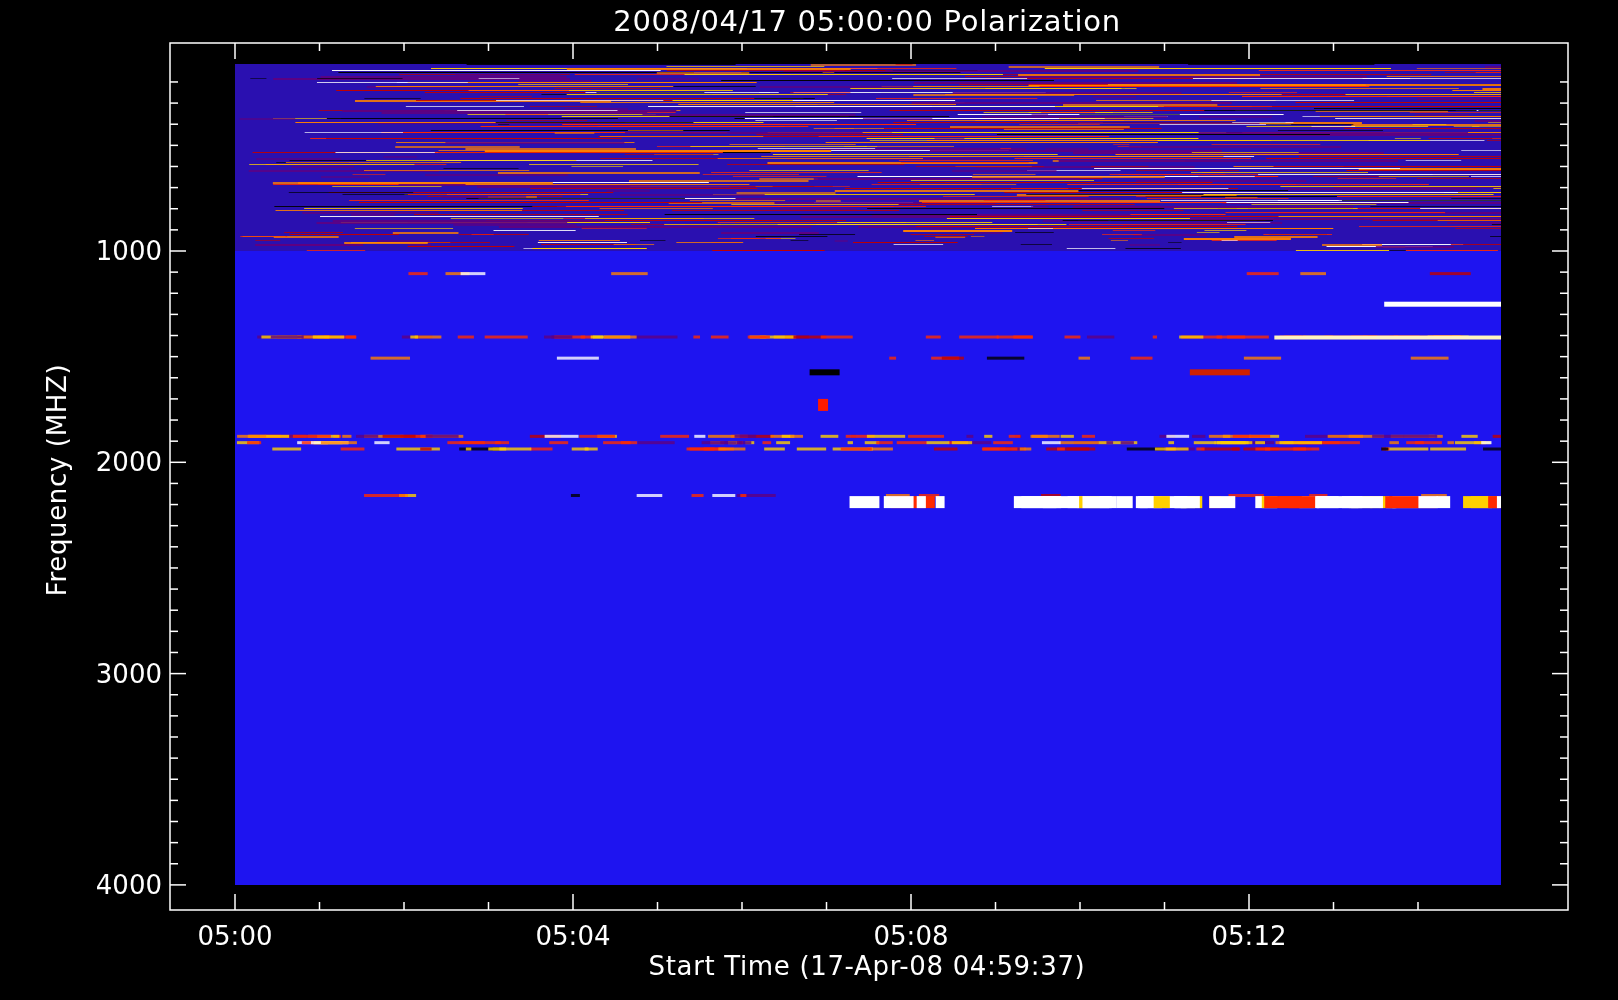 Image resolution: width=1618 pixels, height=1000 pixels. I want to click on x-tick-label: 05:12, so click(1249, 936).